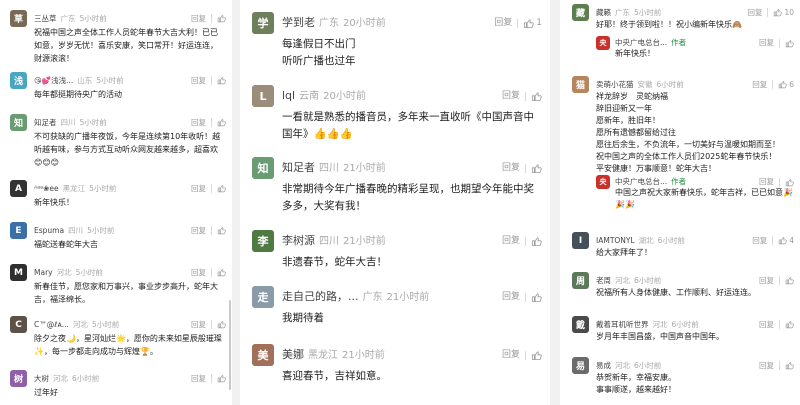  I want to click on comment-text: 中国之声祝大家新春快乐，蛇年吉祥，已已如意🎉🎉🎉, so click(704, 198).